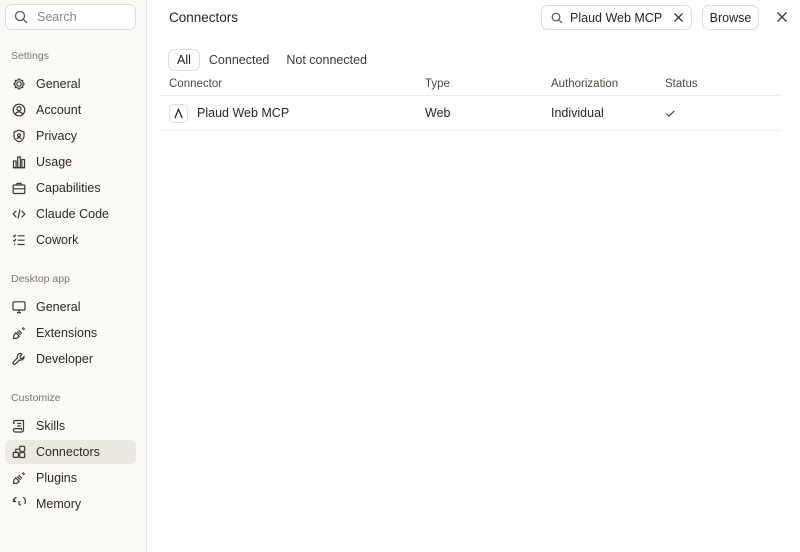 This screenshot has width=800, height=552. What do you see at coordinates (681, 83) in the screenshot?
I see `column-header-status: Status` at bounding box center [681, 83].